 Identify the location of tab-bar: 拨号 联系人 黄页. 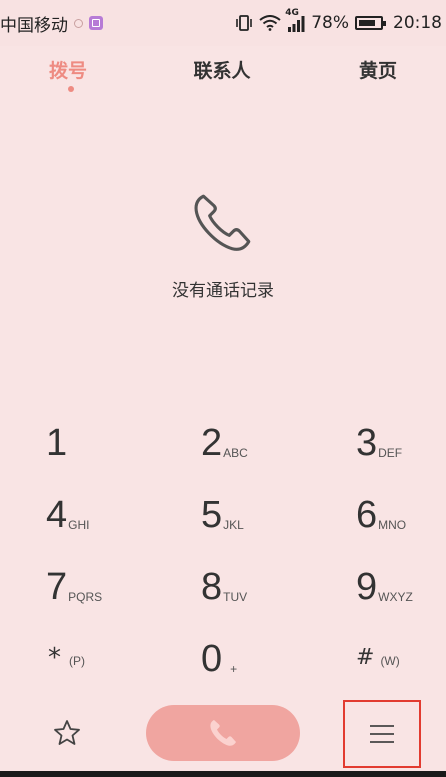
(223, 73).